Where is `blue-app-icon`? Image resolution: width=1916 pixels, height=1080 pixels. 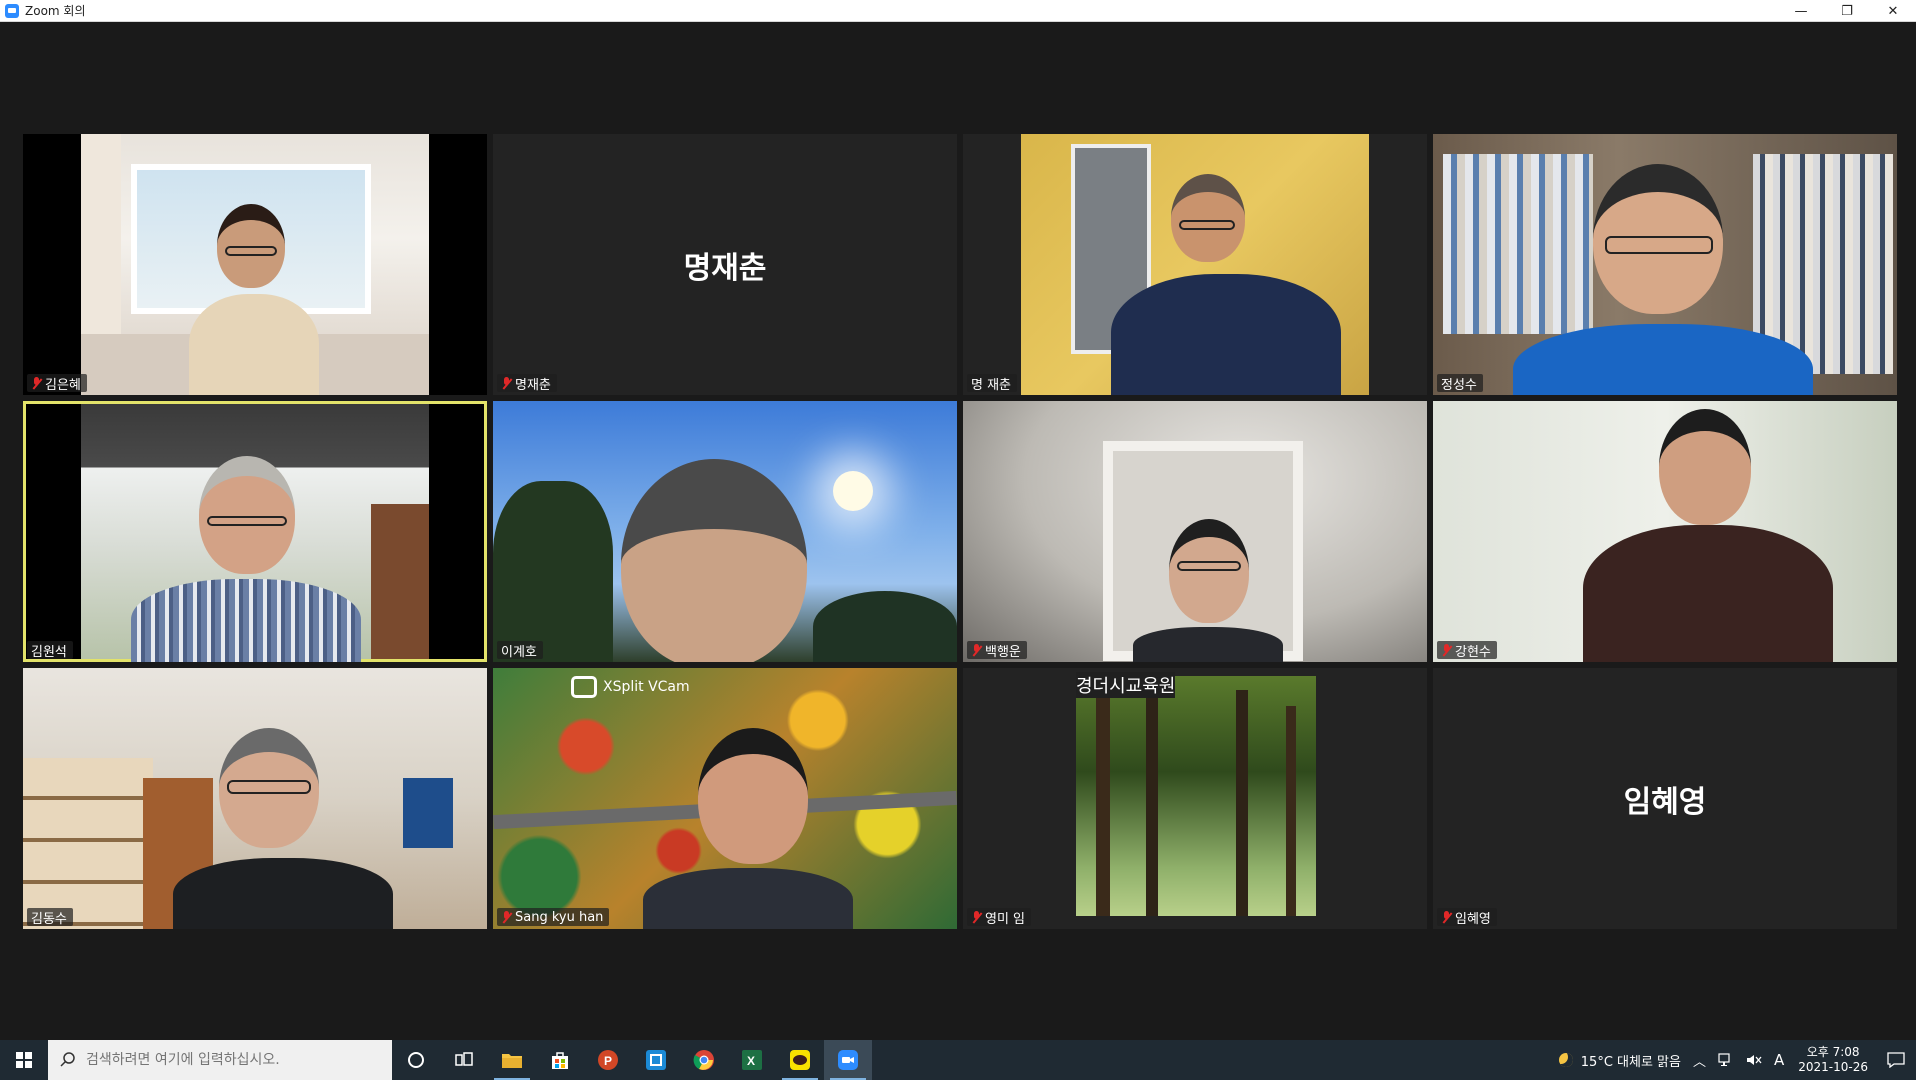
blue-app-icon is located at coordinates (656, 1060).